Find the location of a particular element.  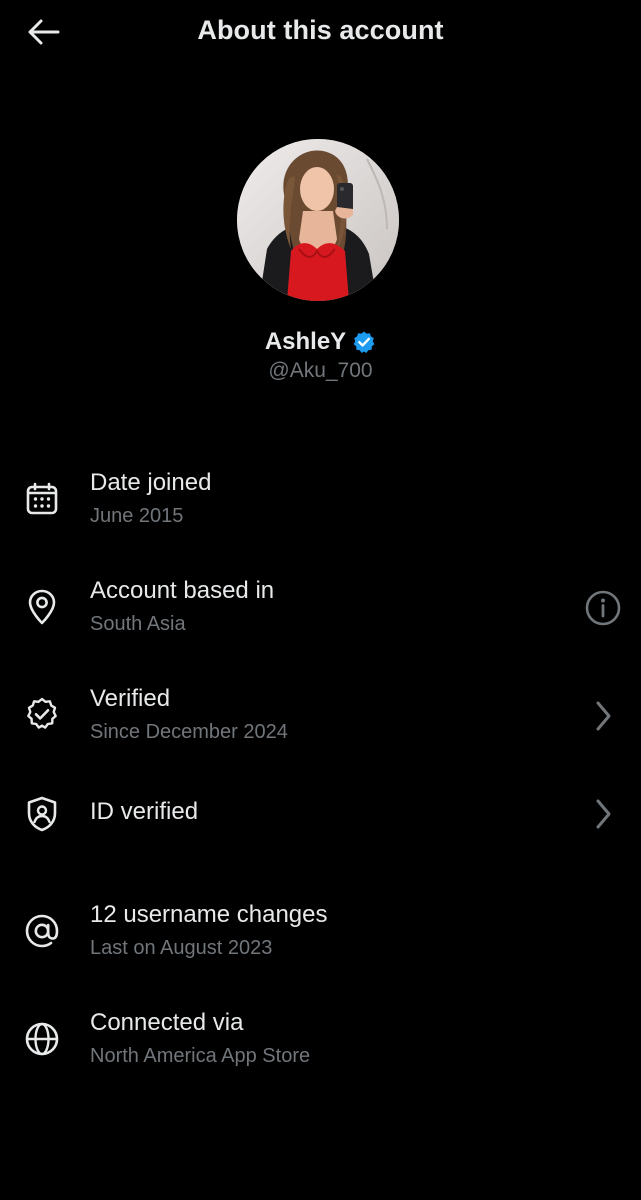

row-title: Verified is located at coordinates (130, 698).